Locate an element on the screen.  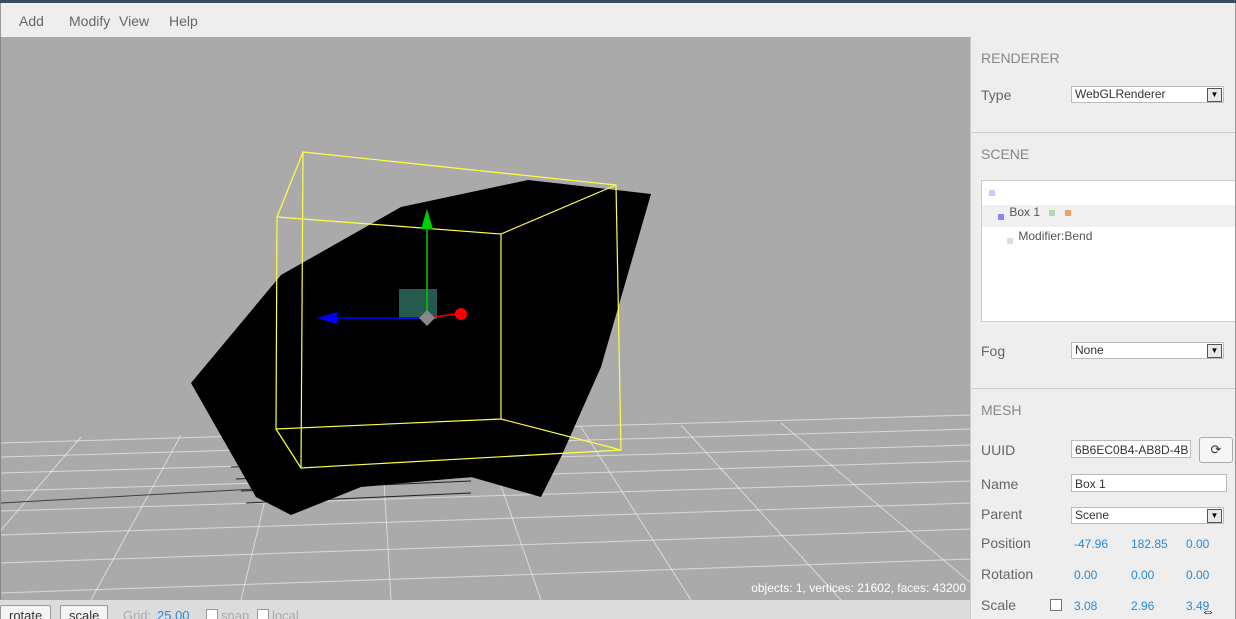
mesh-title: MESH is located at coordinates (1001, 410).